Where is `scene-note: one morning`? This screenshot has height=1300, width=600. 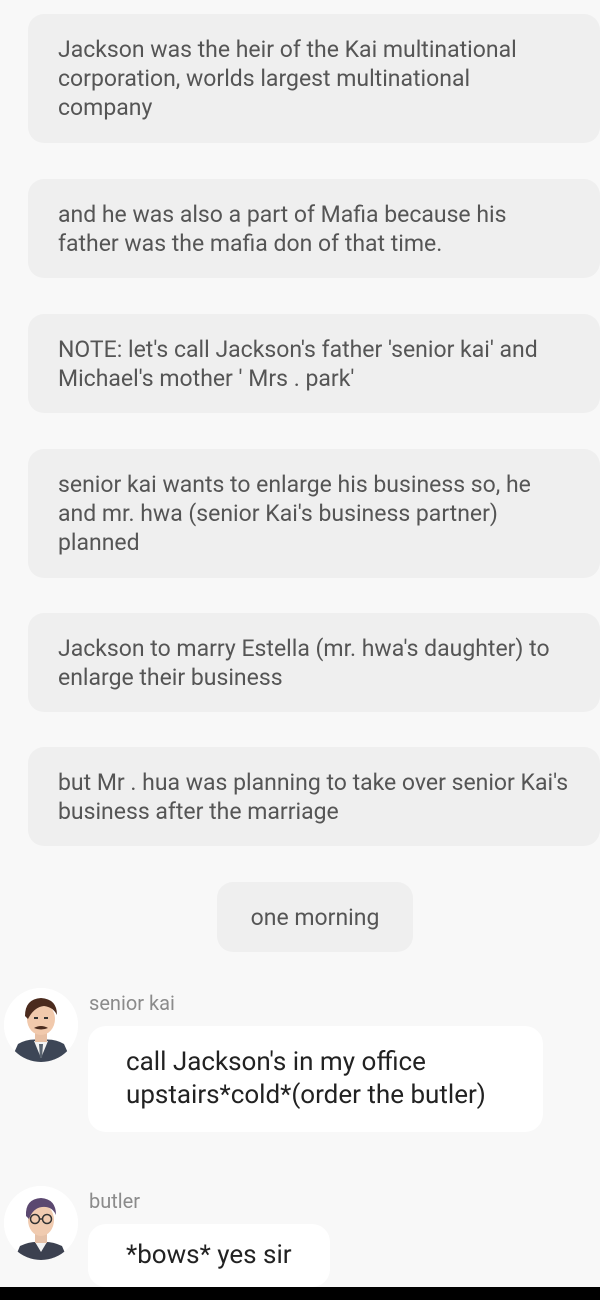 scene-note: one morning is located at coordinates (315, 917).